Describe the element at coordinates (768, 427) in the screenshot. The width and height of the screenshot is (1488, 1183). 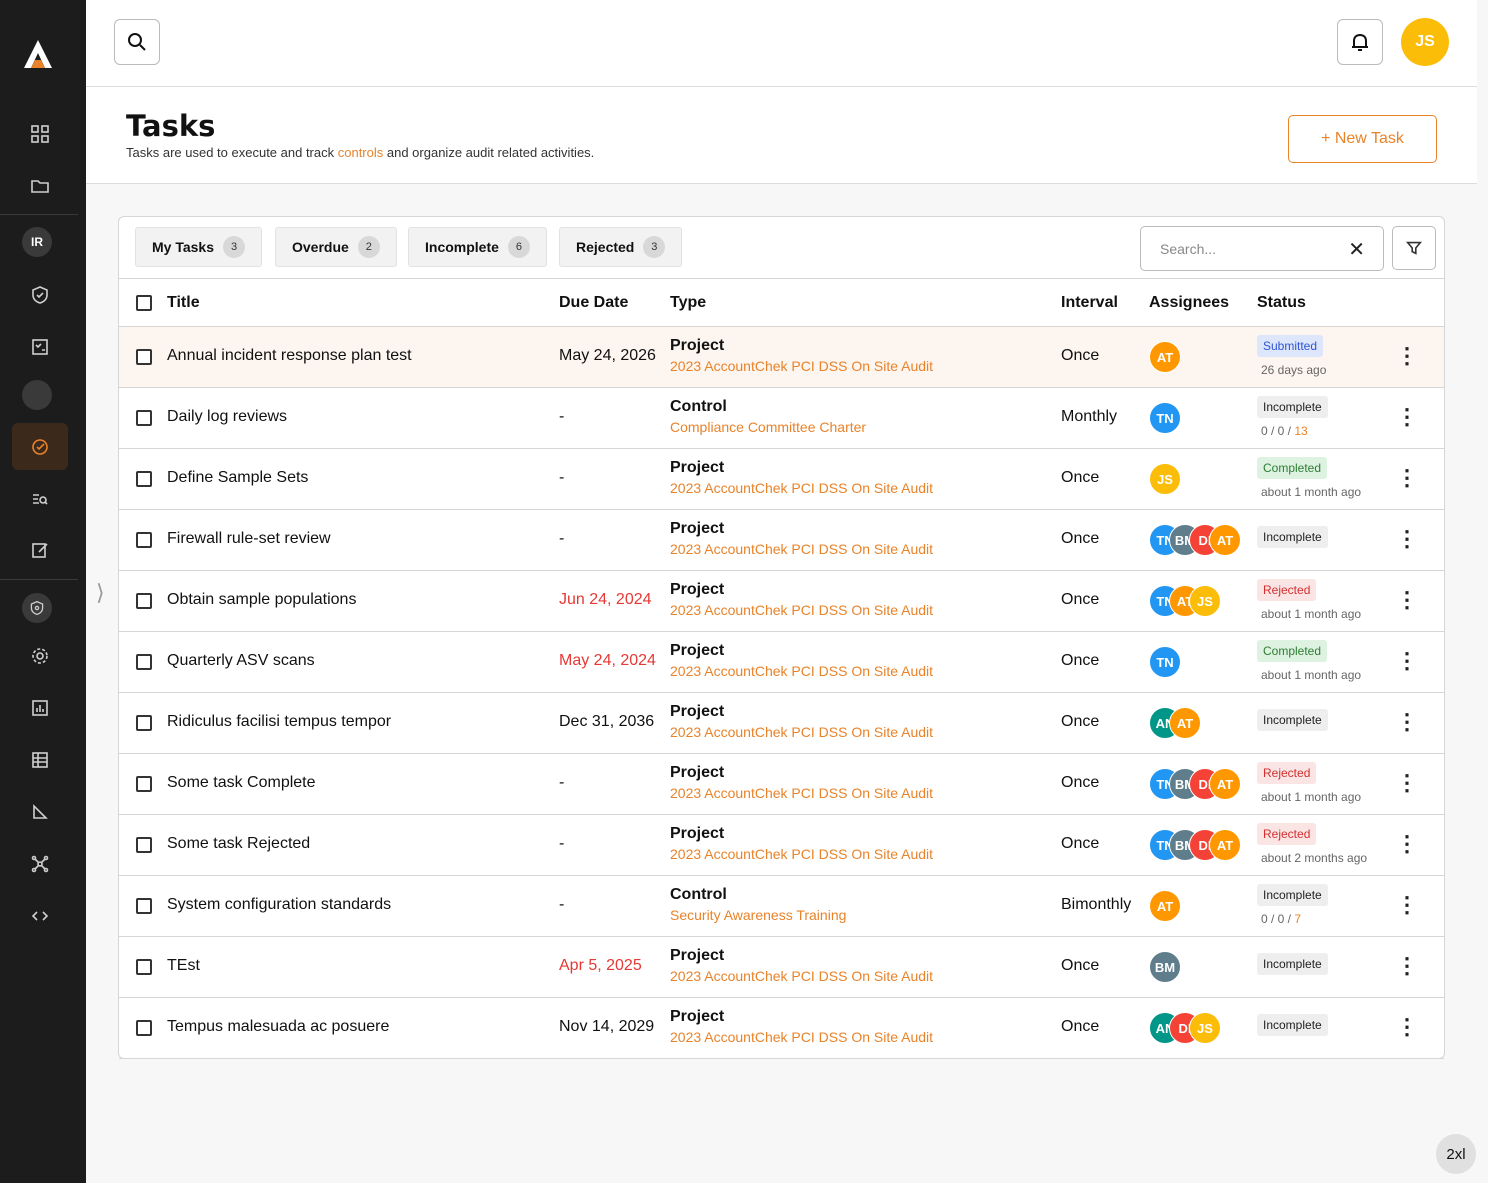
I see `type-link: Compliance Committee Charter` at that location.